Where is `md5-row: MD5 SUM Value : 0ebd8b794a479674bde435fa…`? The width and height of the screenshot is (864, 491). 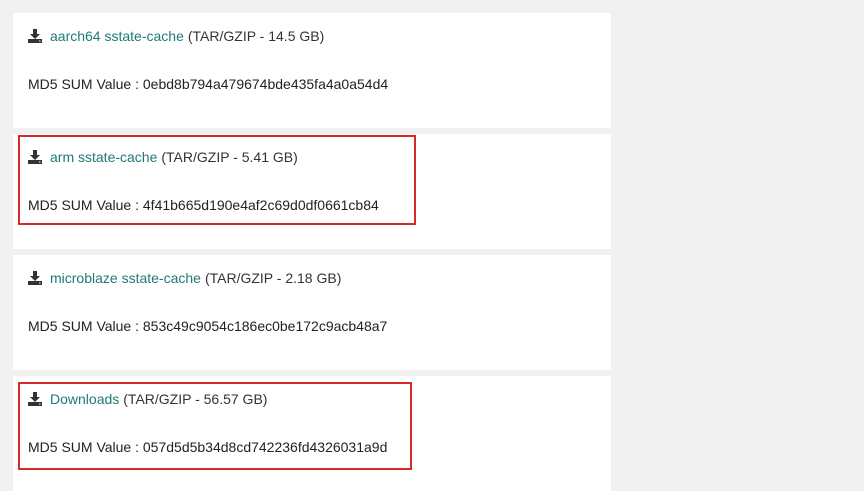
md5-row: MD5 SUM Value : 0ebd8b794a479674bde435fa… is located at coordinates (208, 84).